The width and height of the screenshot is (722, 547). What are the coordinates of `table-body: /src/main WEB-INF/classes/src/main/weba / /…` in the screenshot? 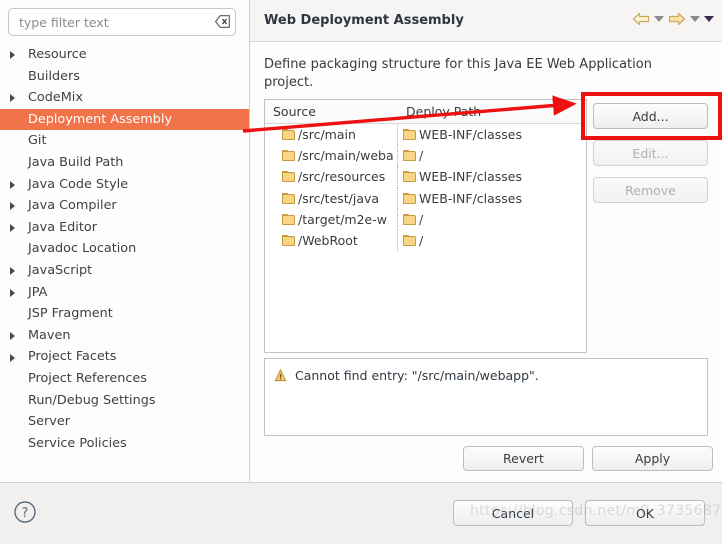 It's located at (425, 188).